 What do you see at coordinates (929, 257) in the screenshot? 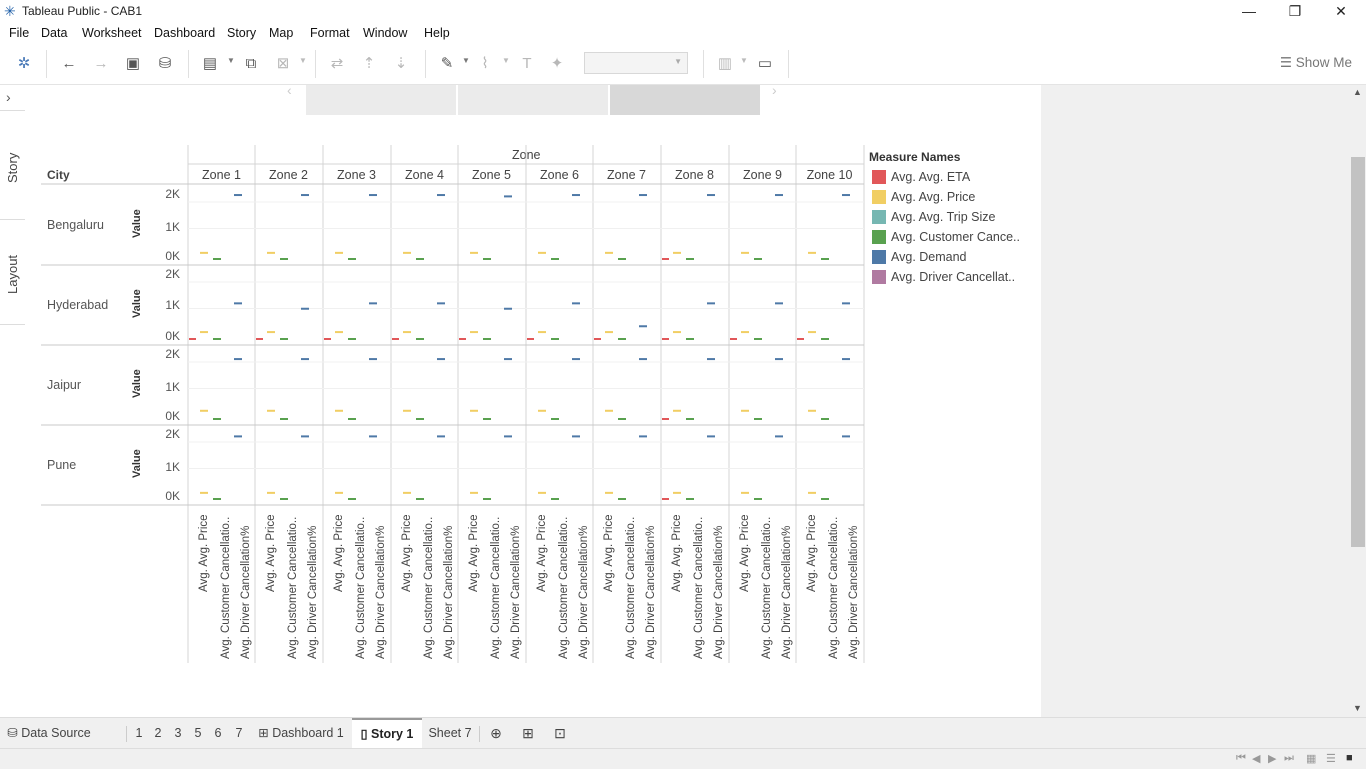
I see `legend-label: Avg. Demand` at bounding box center [929, 257].